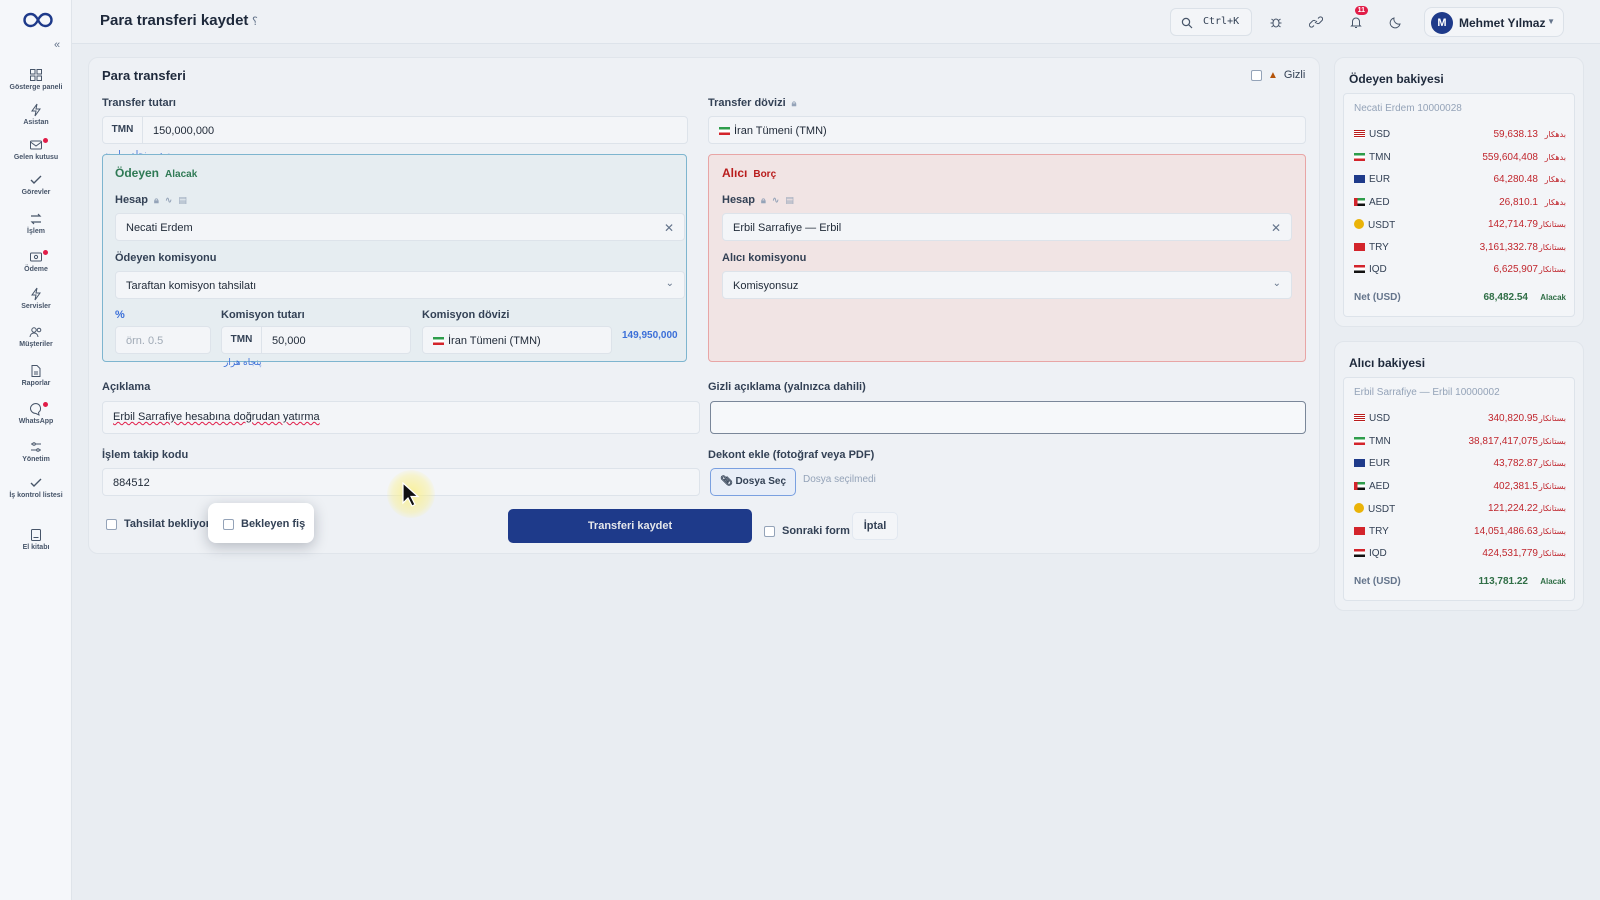 The width and height of the screenshot is (1600, 900). I want to click on sidebar-item-label: Servisler, so click(36, 306).